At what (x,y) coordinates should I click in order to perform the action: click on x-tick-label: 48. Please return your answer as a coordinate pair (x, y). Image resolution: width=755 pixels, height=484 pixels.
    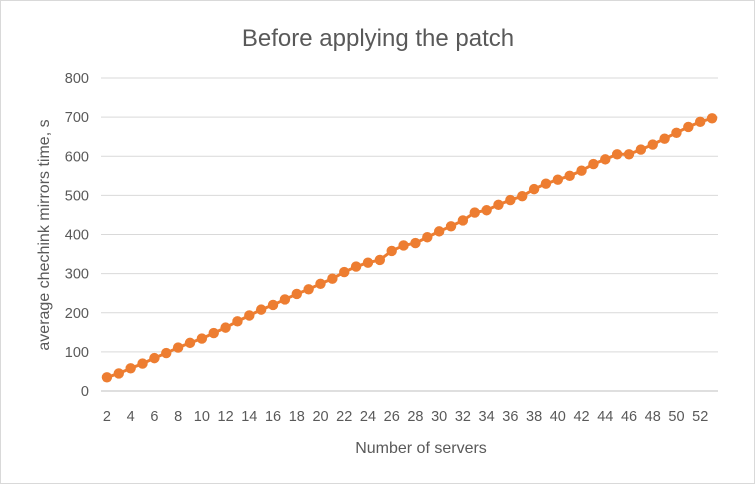
    Looking at the image, I should click on (653, 417).